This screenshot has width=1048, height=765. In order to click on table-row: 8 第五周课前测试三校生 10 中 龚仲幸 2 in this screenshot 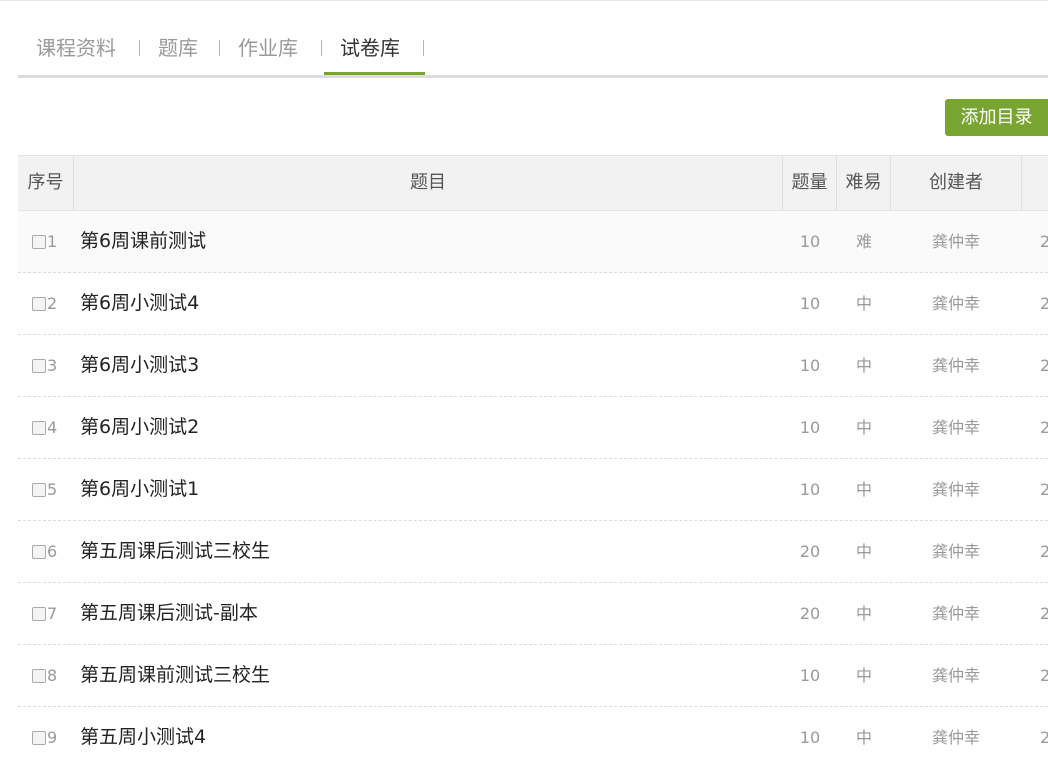, I will do `click(533, 676)`.